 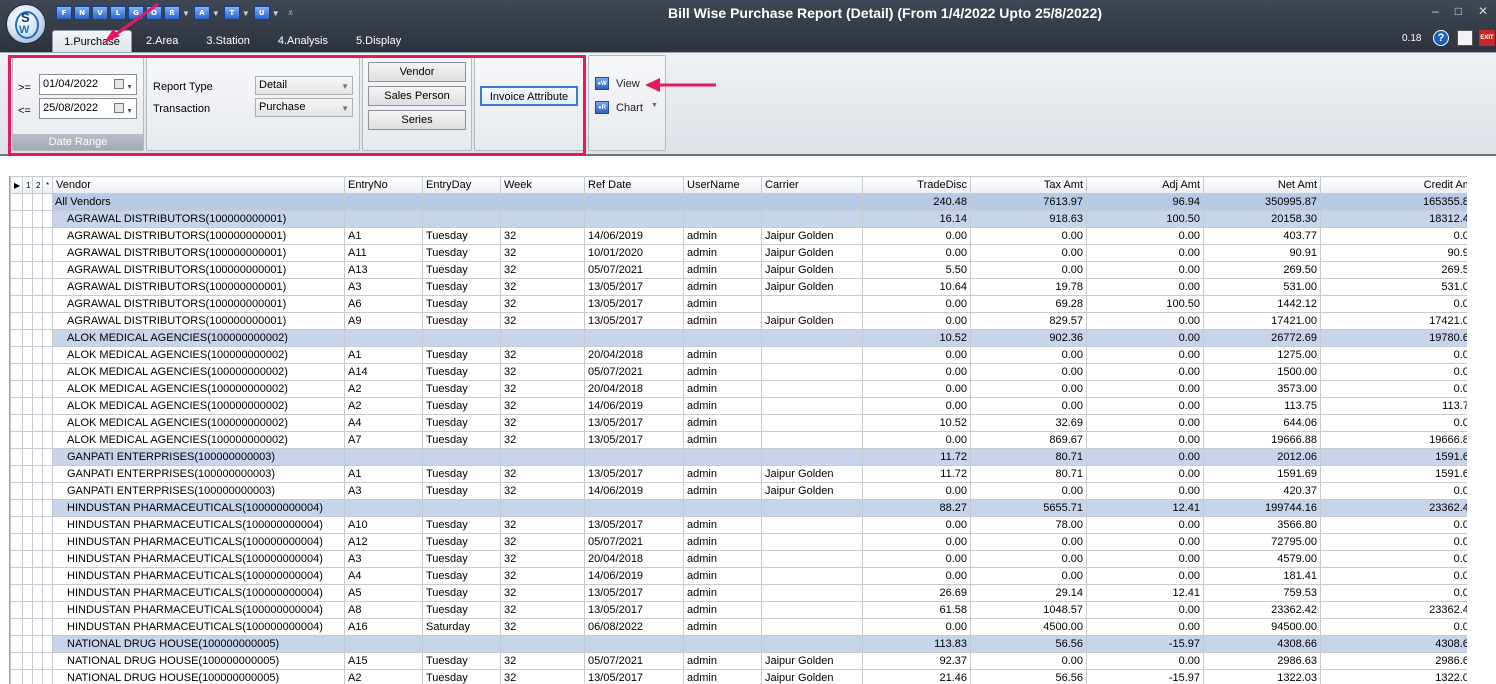 What do you see at coordinates (1262, 185) in the screenshot?
I see `column-header-net-amt: Net Amt` at bounding box center [1262, 185].